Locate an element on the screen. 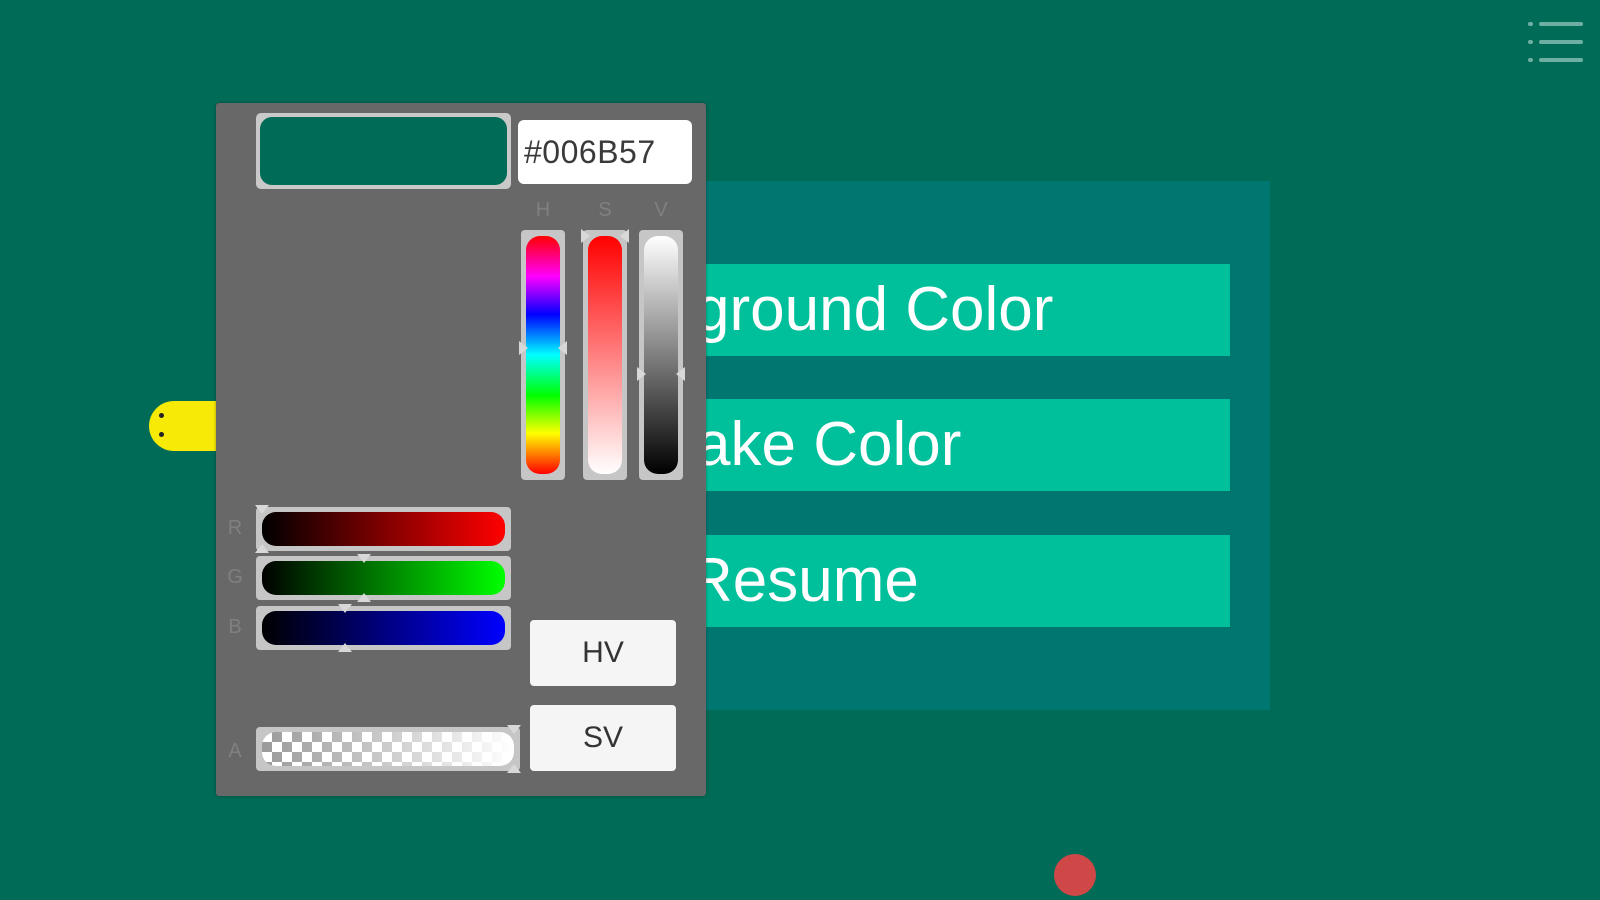  green-slider is located at coordinates (383, 578).